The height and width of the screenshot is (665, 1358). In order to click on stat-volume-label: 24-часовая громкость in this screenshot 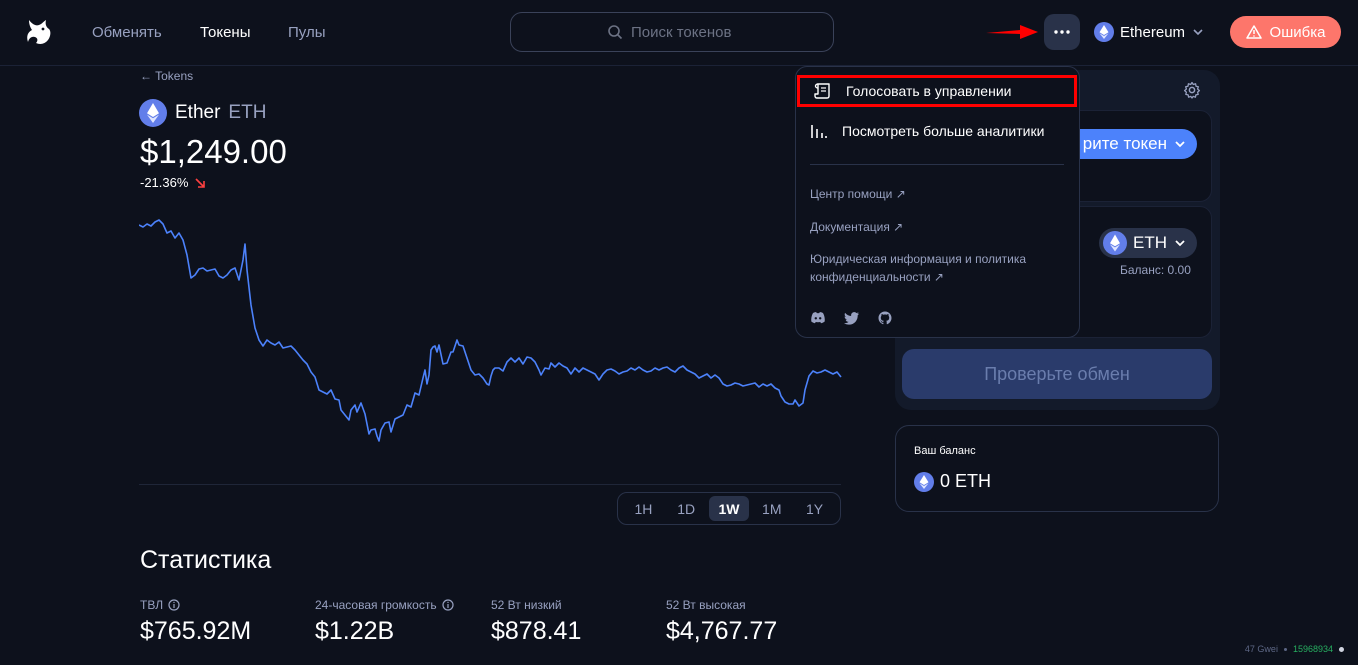, I will do `click(376, 605)`.